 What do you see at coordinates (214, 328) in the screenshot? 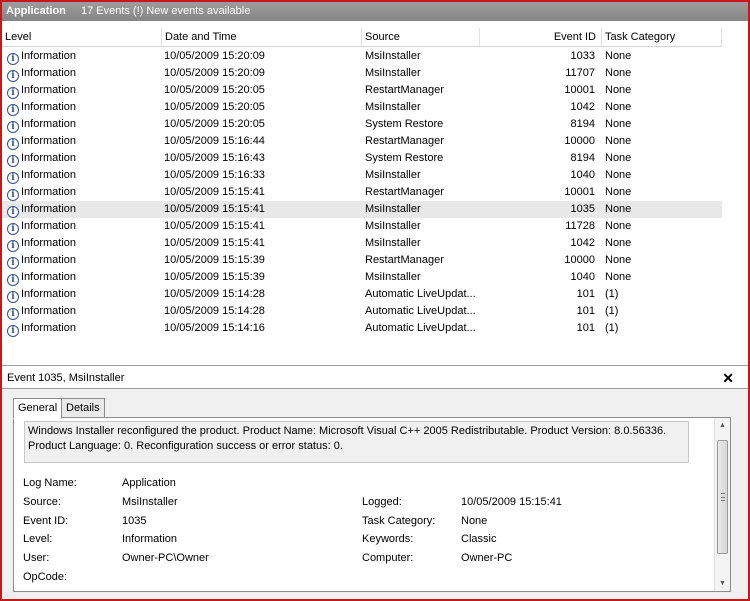
I see `event-date-time: 10/05/2009 15:14:16` at bounding box center [214, 328].